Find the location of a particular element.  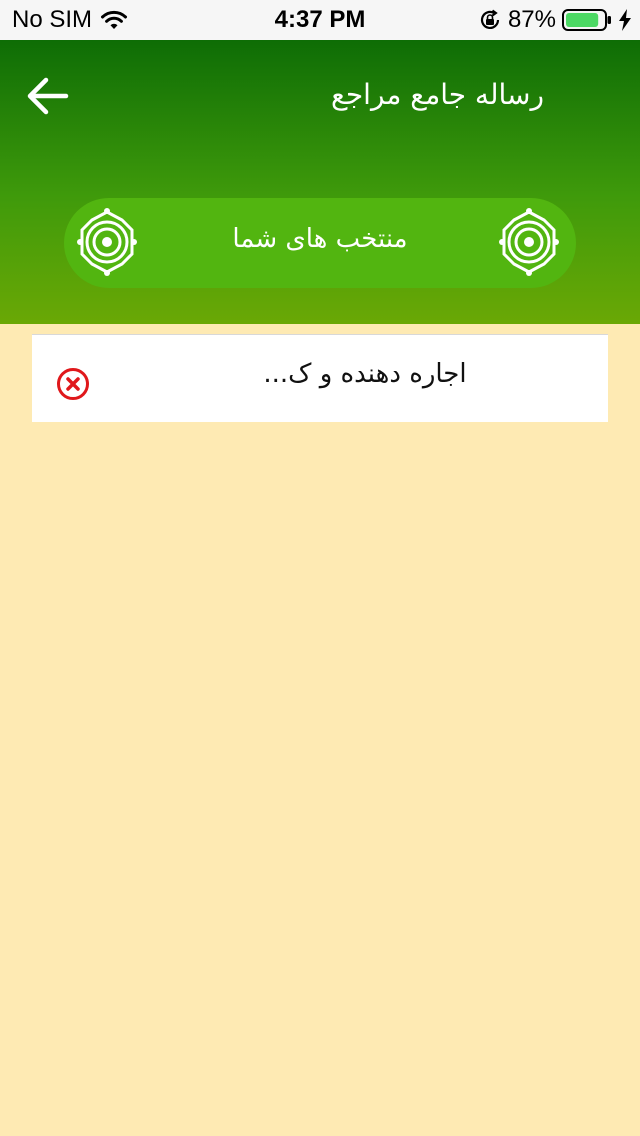

back-arrow-icon is located at coordinates (48, 96).